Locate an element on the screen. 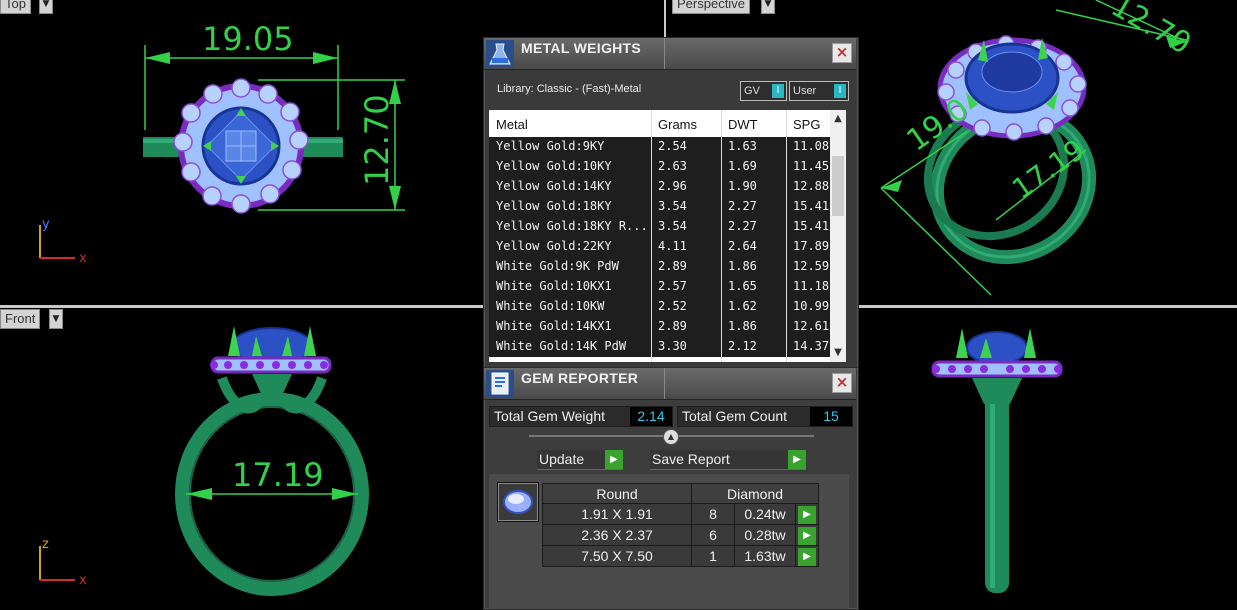 This screenshot has height=610, width=1237. gem-shape-header: Round is located at coordinates (617, 493).